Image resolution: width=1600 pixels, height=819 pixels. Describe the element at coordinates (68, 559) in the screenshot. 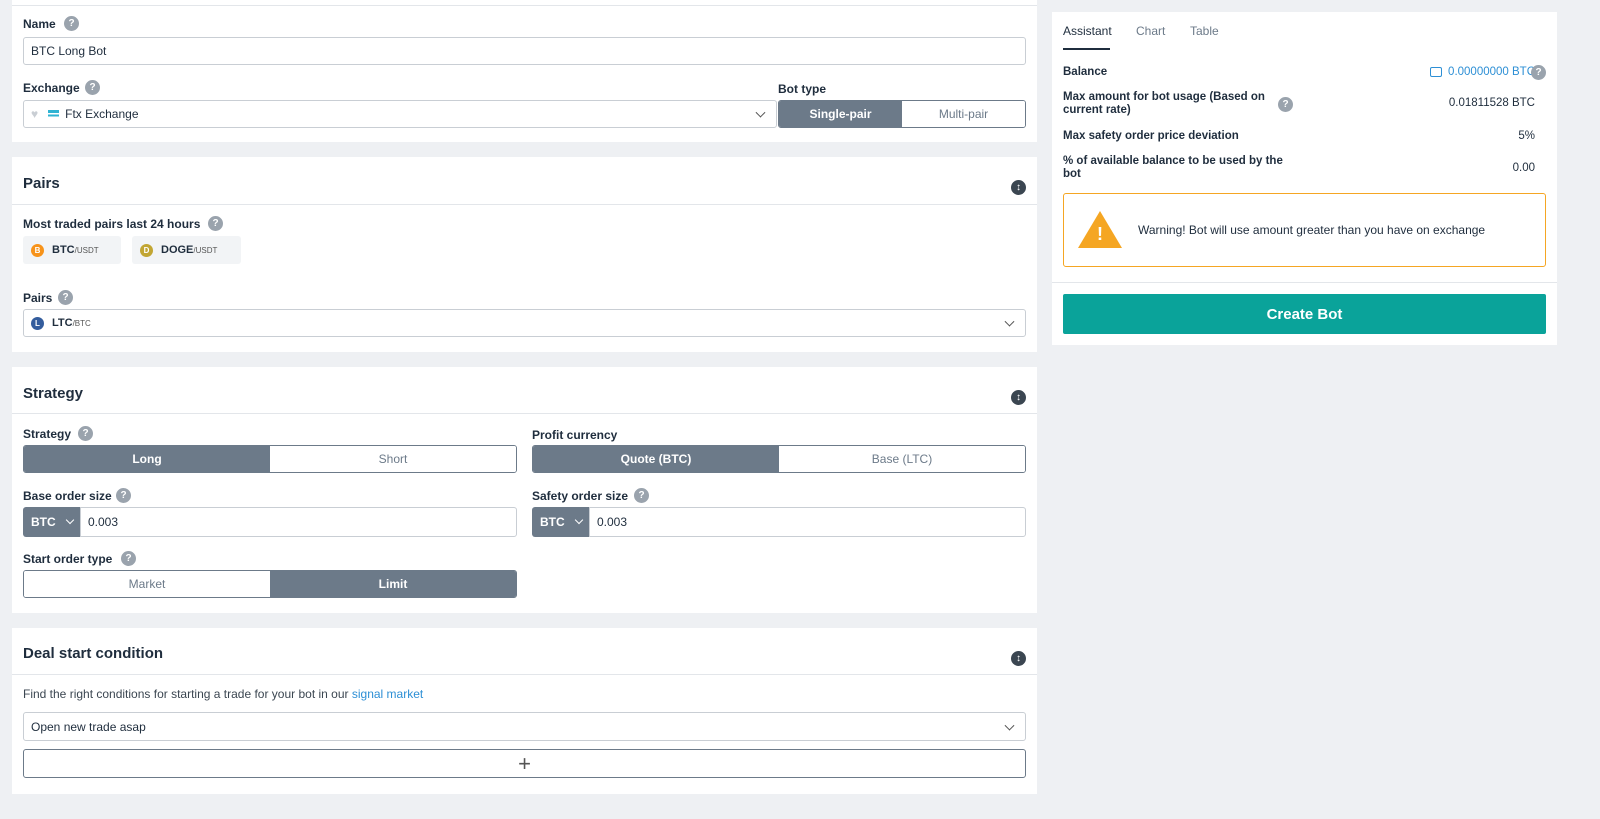

I see `start-order-type-label: Start order type` at that location.